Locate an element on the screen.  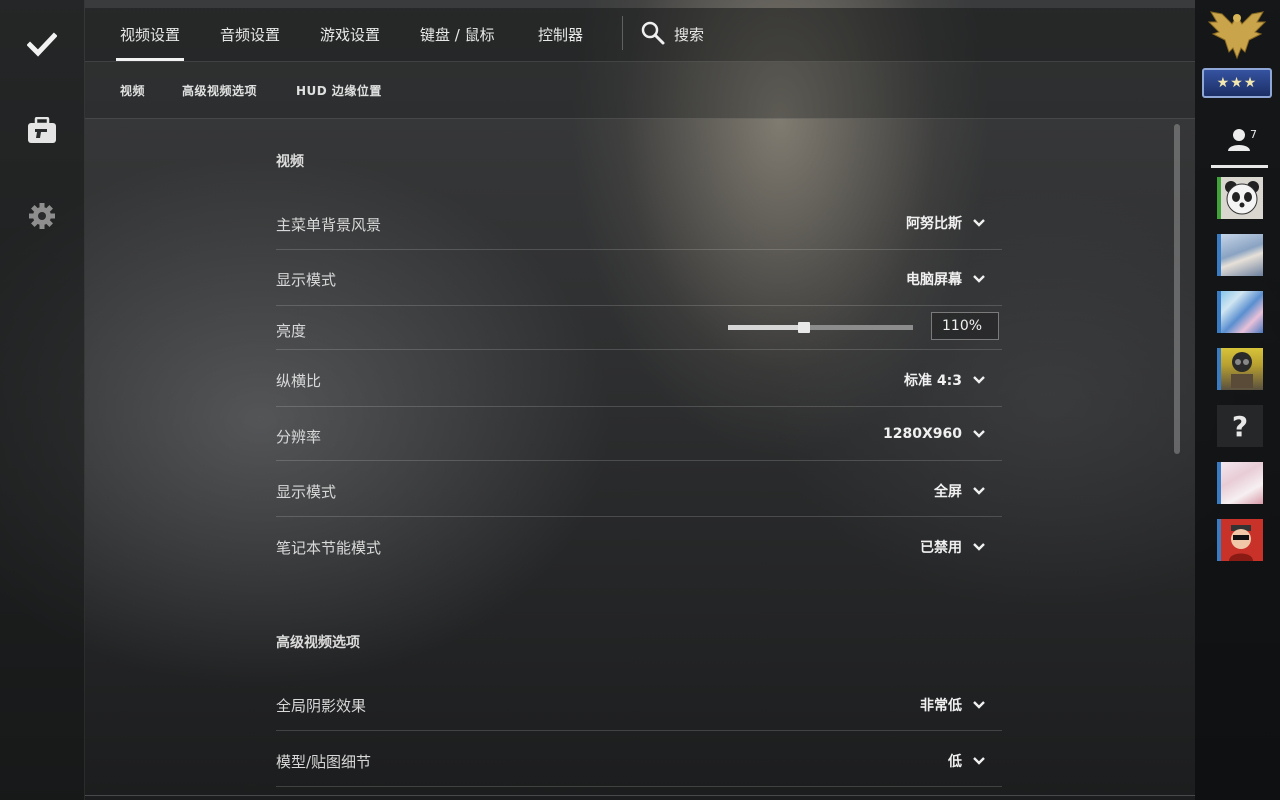
aspect-ratio-dropdown: 标准 4:3 is located at coordinates (945, 380).